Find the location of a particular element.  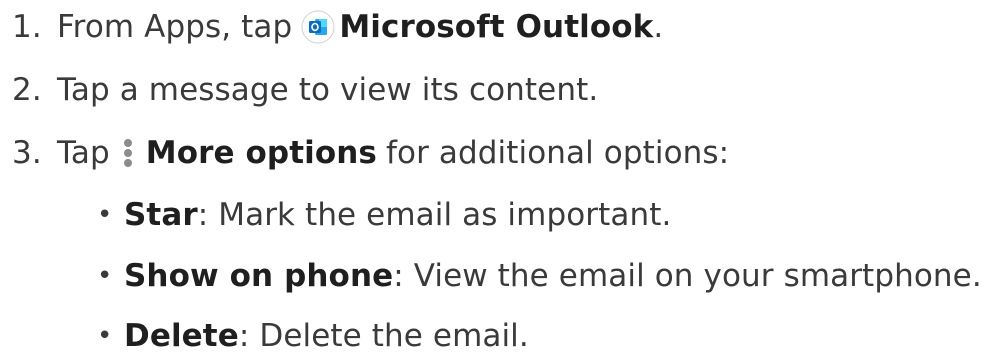

option-desc: : Mark the email as important. is located at coordinates (434, 215).